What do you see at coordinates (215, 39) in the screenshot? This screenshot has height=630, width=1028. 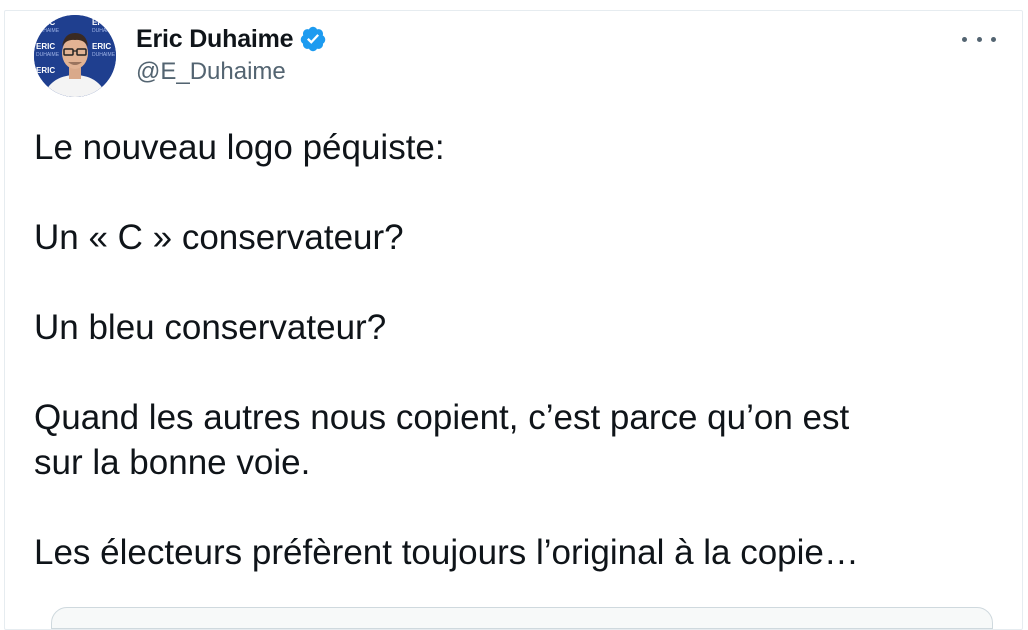 I see `author-name: Eric Duhaime` at bounding box center [215, 39].